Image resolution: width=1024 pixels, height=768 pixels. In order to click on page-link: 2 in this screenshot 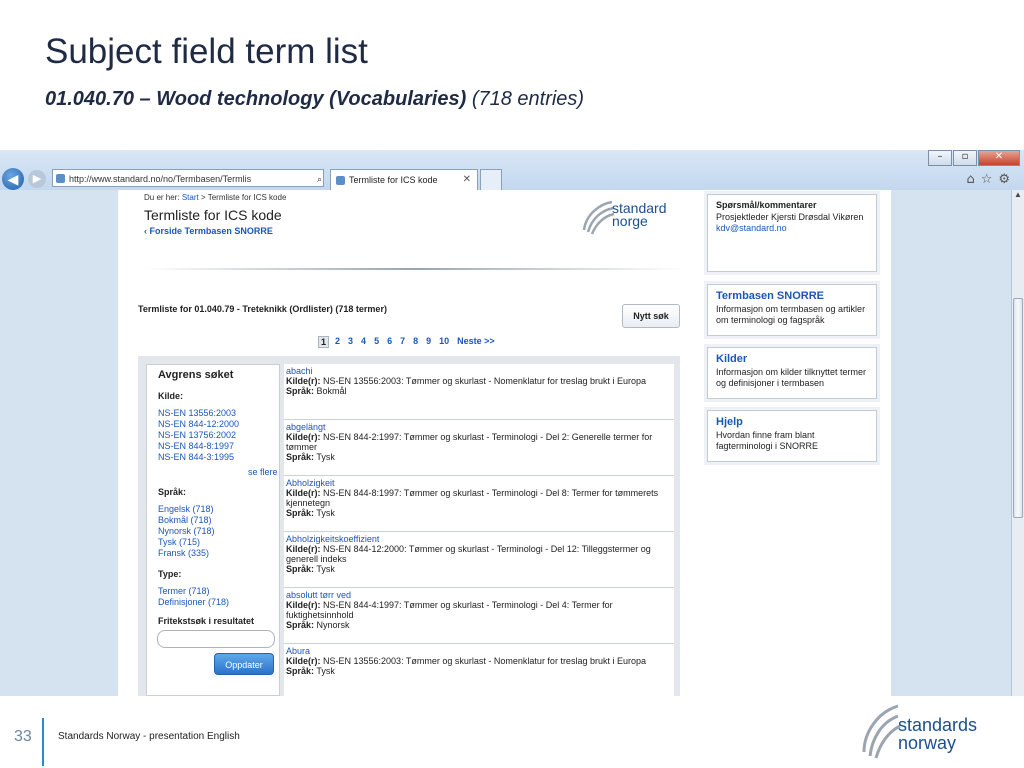, I will do `click(337, 342)`.